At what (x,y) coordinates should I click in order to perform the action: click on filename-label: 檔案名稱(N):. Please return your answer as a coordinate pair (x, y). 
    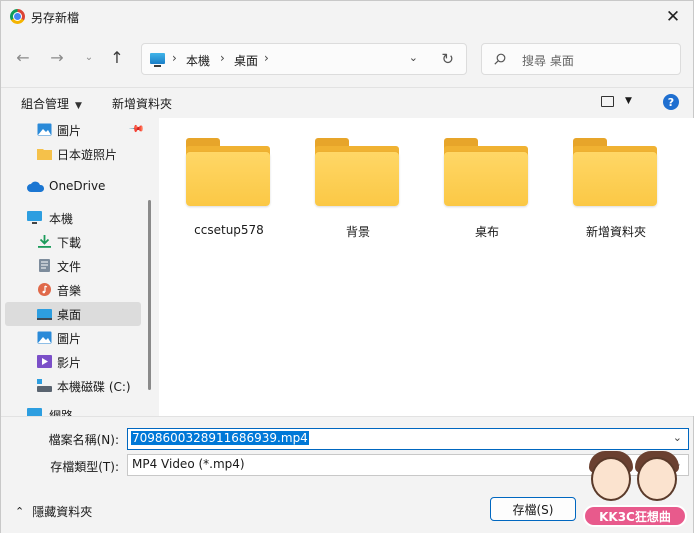
    Looking at the image, I should click on (83, 440).